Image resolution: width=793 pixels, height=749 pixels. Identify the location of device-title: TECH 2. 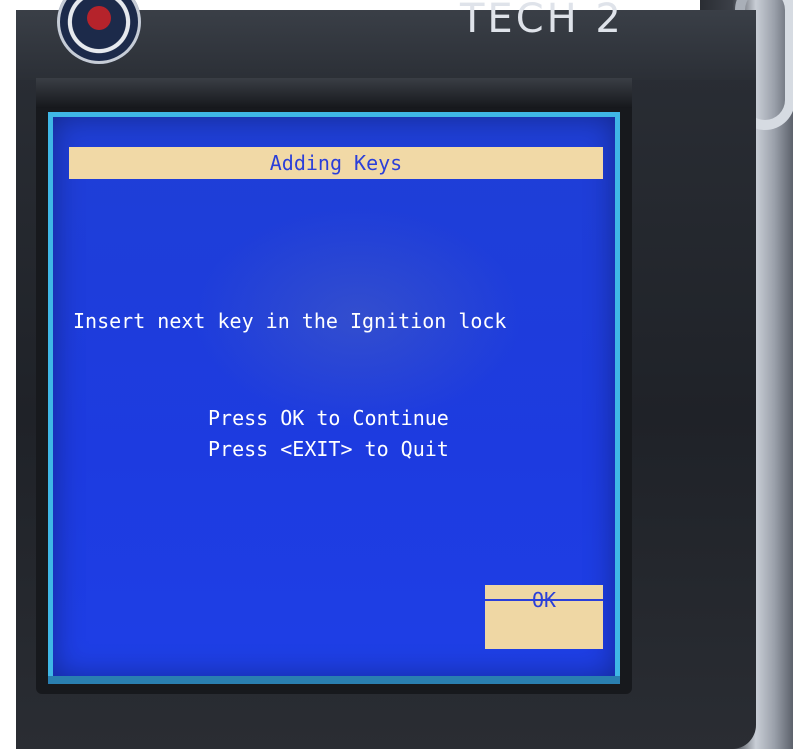
(542, 21).